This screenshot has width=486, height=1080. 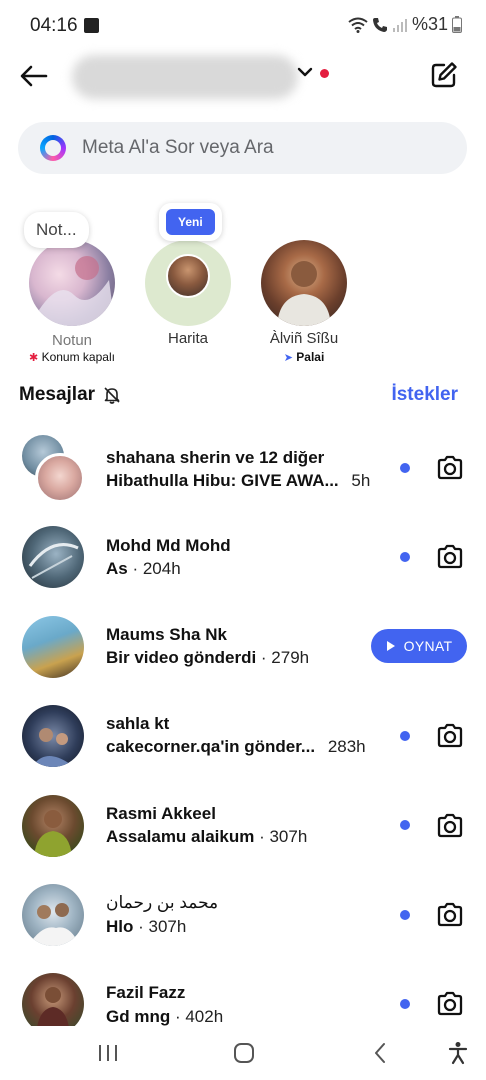 I want to click on conversation-row: Rasmi Akkeel Assalamu alaikum · 307h, so click(x=243, y=826).